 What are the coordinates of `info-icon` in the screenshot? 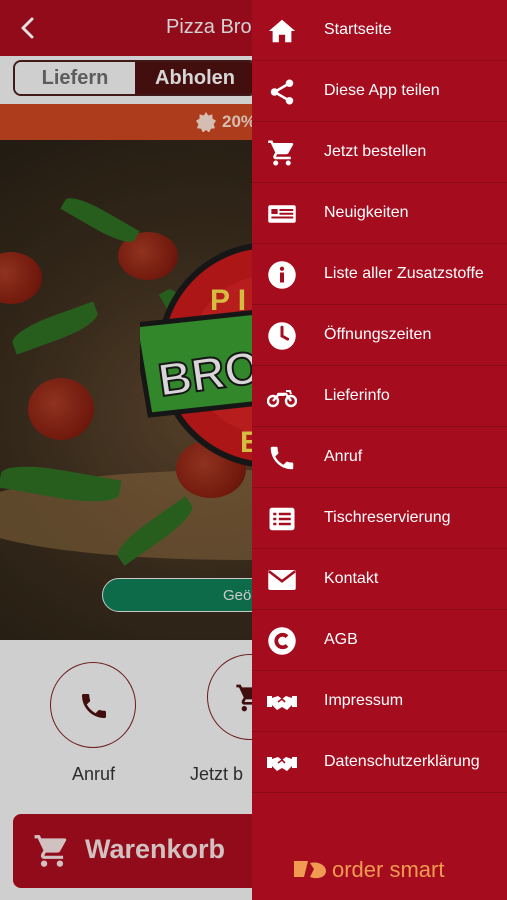 It's located at (282, 275).